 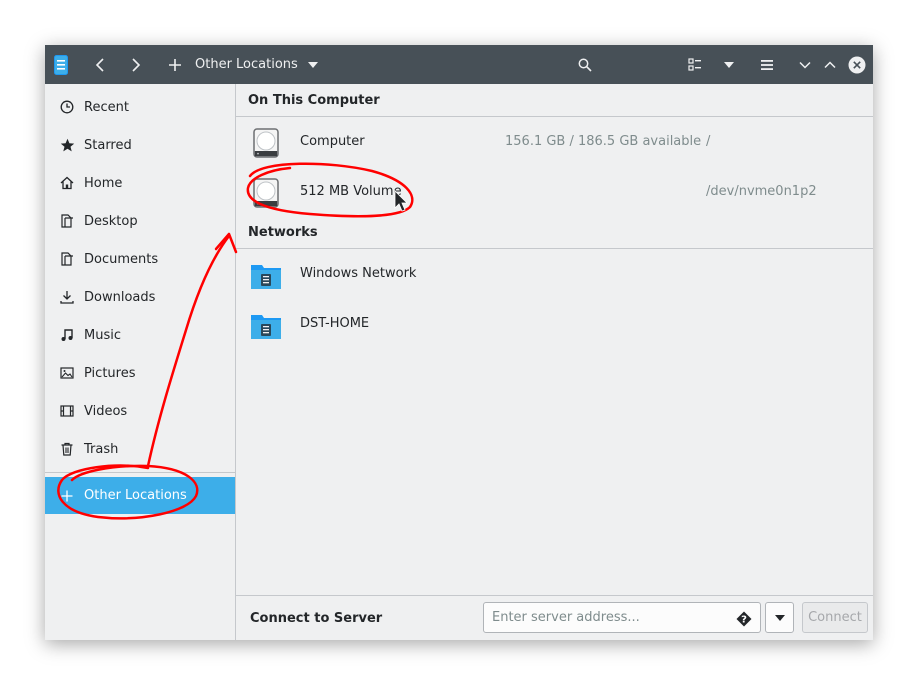 I want to click on recent-servers-dropdown-button, so click(x=779, y=617).